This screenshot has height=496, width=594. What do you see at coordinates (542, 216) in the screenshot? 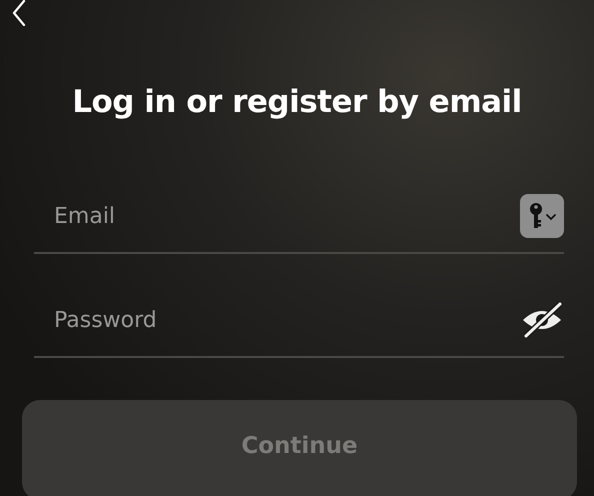
I see `key-icon` at bounding box center [542, 216].